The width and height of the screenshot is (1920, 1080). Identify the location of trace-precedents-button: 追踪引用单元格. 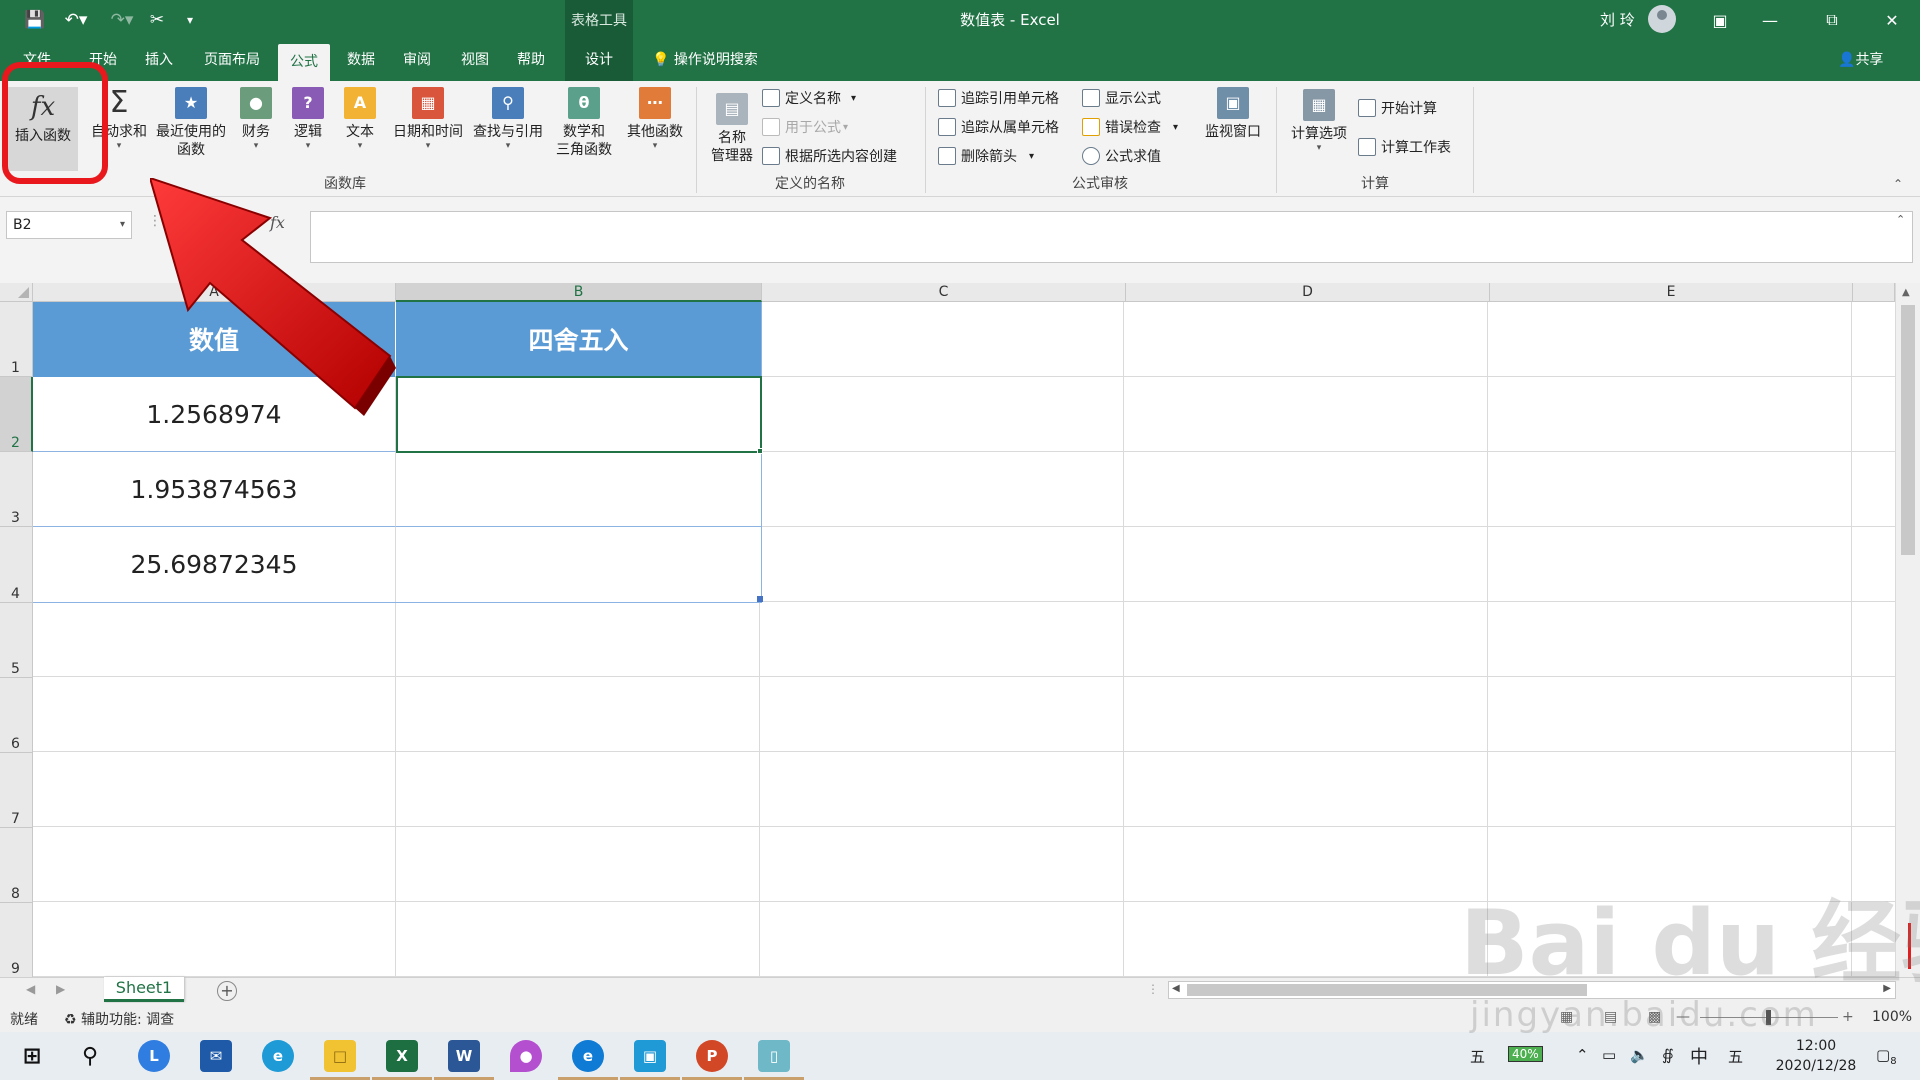
(998, 98).